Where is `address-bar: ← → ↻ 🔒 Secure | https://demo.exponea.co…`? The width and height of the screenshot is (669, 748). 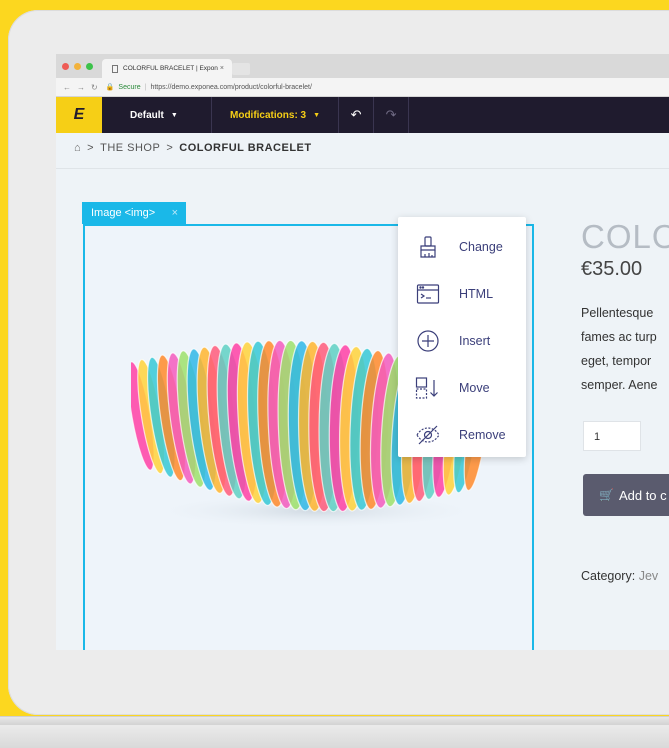 address-bar: ← → ↻ 🔒 Secure | https://demo.exponea.co… is located at coordinates (362, 87).